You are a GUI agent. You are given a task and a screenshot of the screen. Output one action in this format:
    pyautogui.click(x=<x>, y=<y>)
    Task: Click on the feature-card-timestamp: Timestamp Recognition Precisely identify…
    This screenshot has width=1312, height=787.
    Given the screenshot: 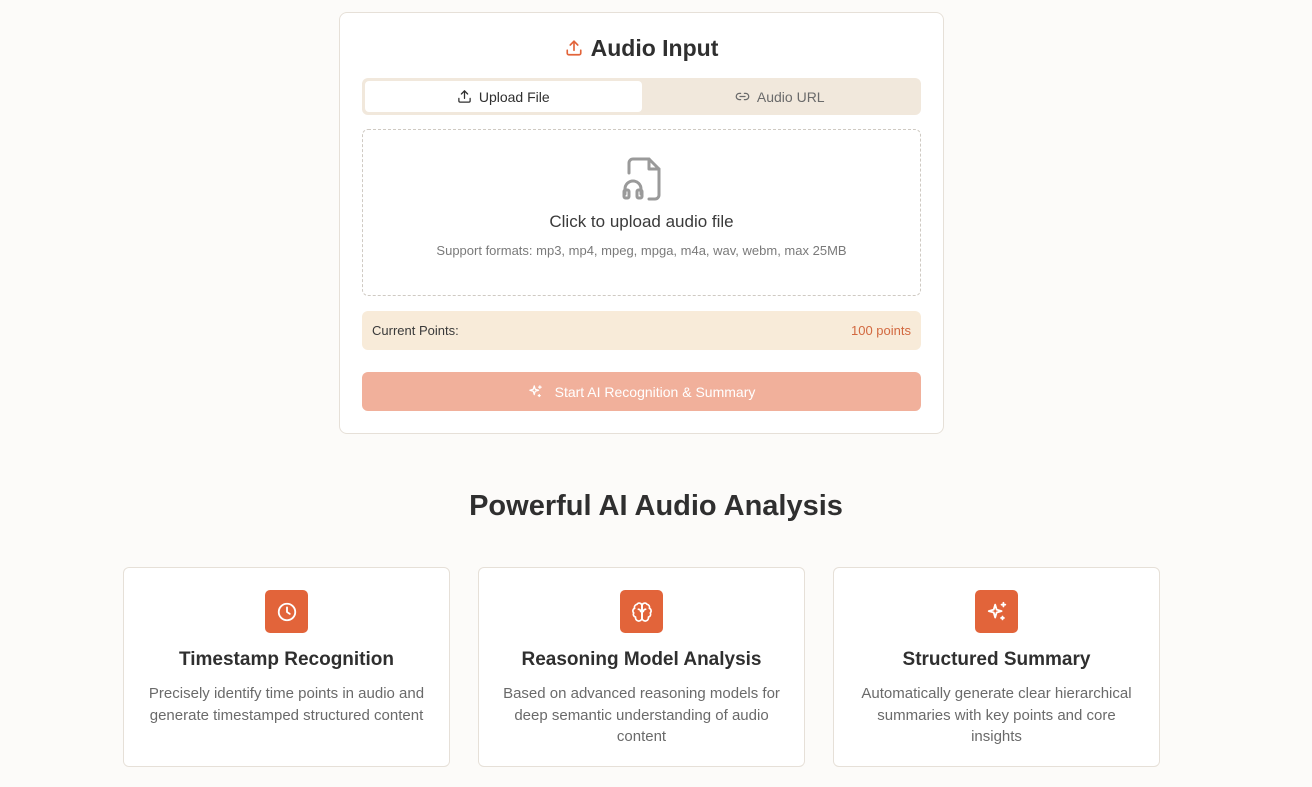 What is the action you would take?
    pyautogui.click(x=286, y=667)
    